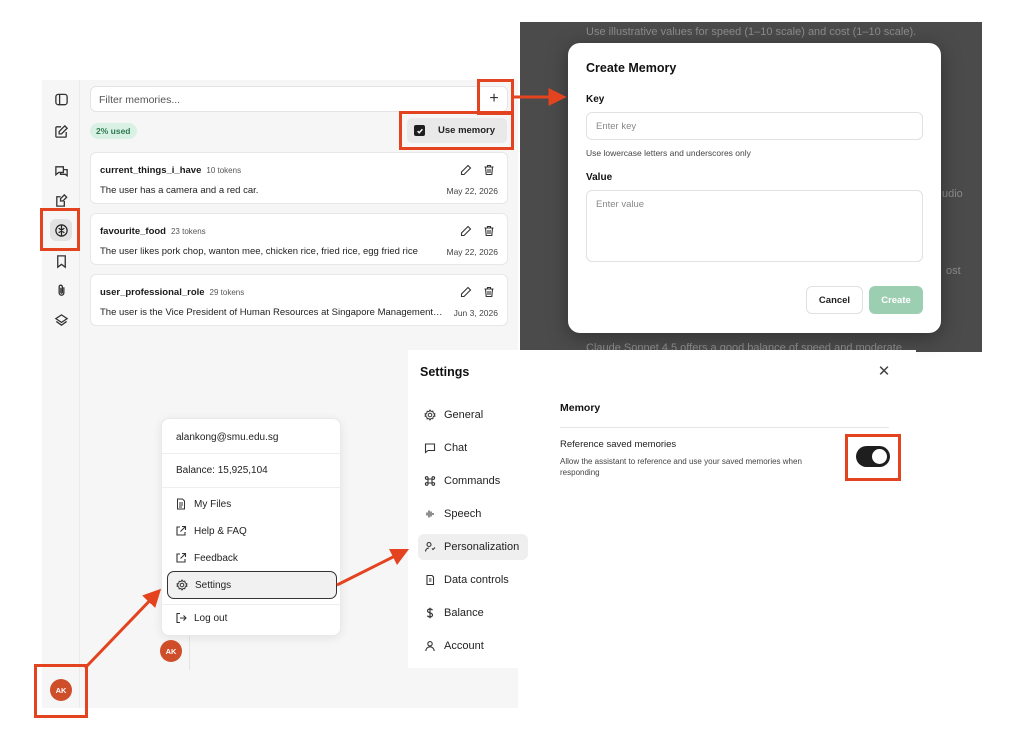 This screenshot has width=1024, height=741. Describe the element at coordinates (475, 313) in the screenshot. I see `memory-date: Jun 3, 2026` at that location.